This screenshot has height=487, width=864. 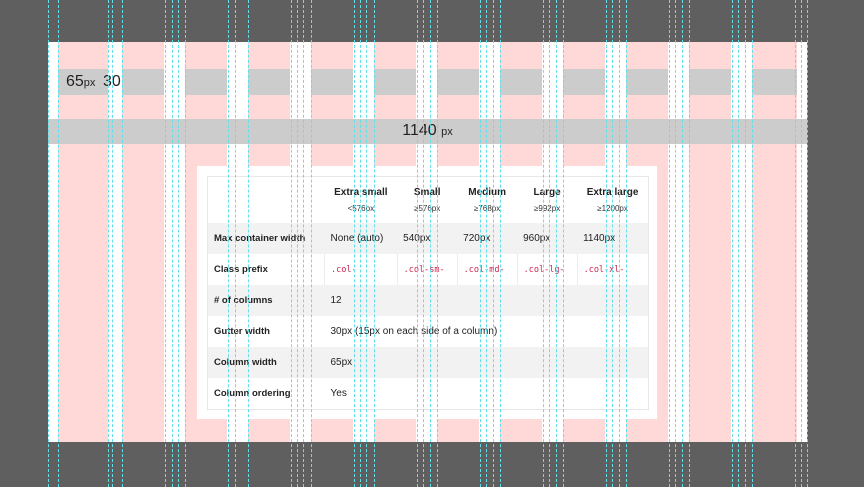 I want to click on table-cell: 65px, so click(x=341, y=362).